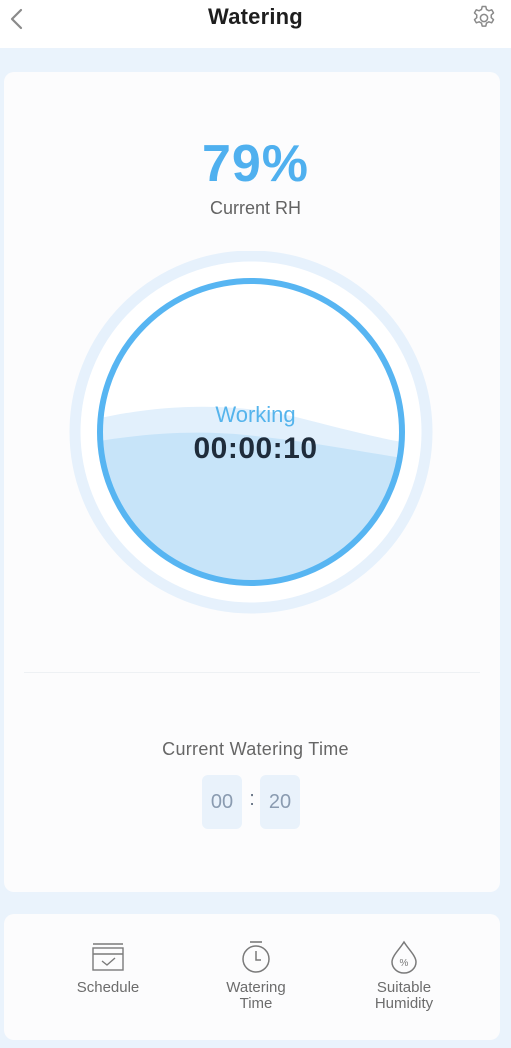 The image size is (511, 1048). I want to click on minutes-box: 00, so click(222, 802).